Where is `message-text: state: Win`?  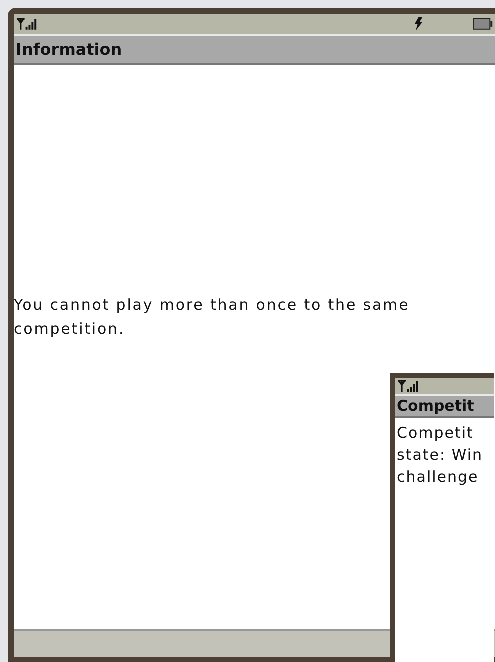 message-text: state: Win is located at coordinates (440, 455).